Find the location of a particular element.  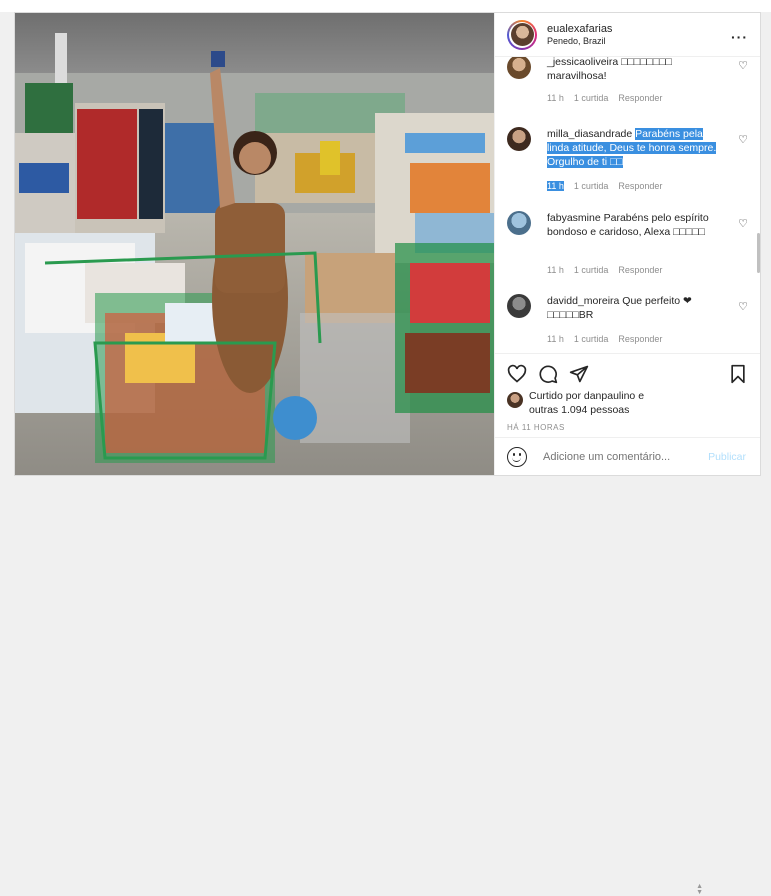

comments-scrollbar is located at coordinates (758, 253).